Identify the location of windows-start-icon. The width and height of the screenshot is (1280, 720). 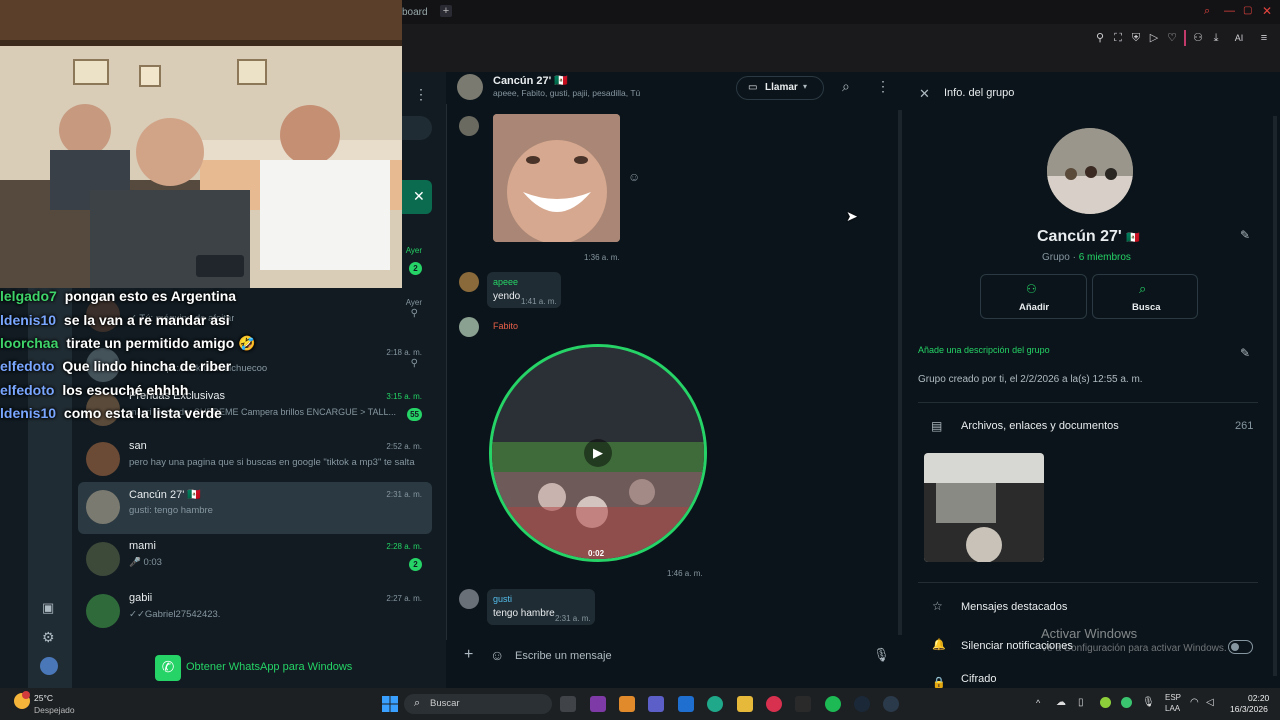
(390, 704).